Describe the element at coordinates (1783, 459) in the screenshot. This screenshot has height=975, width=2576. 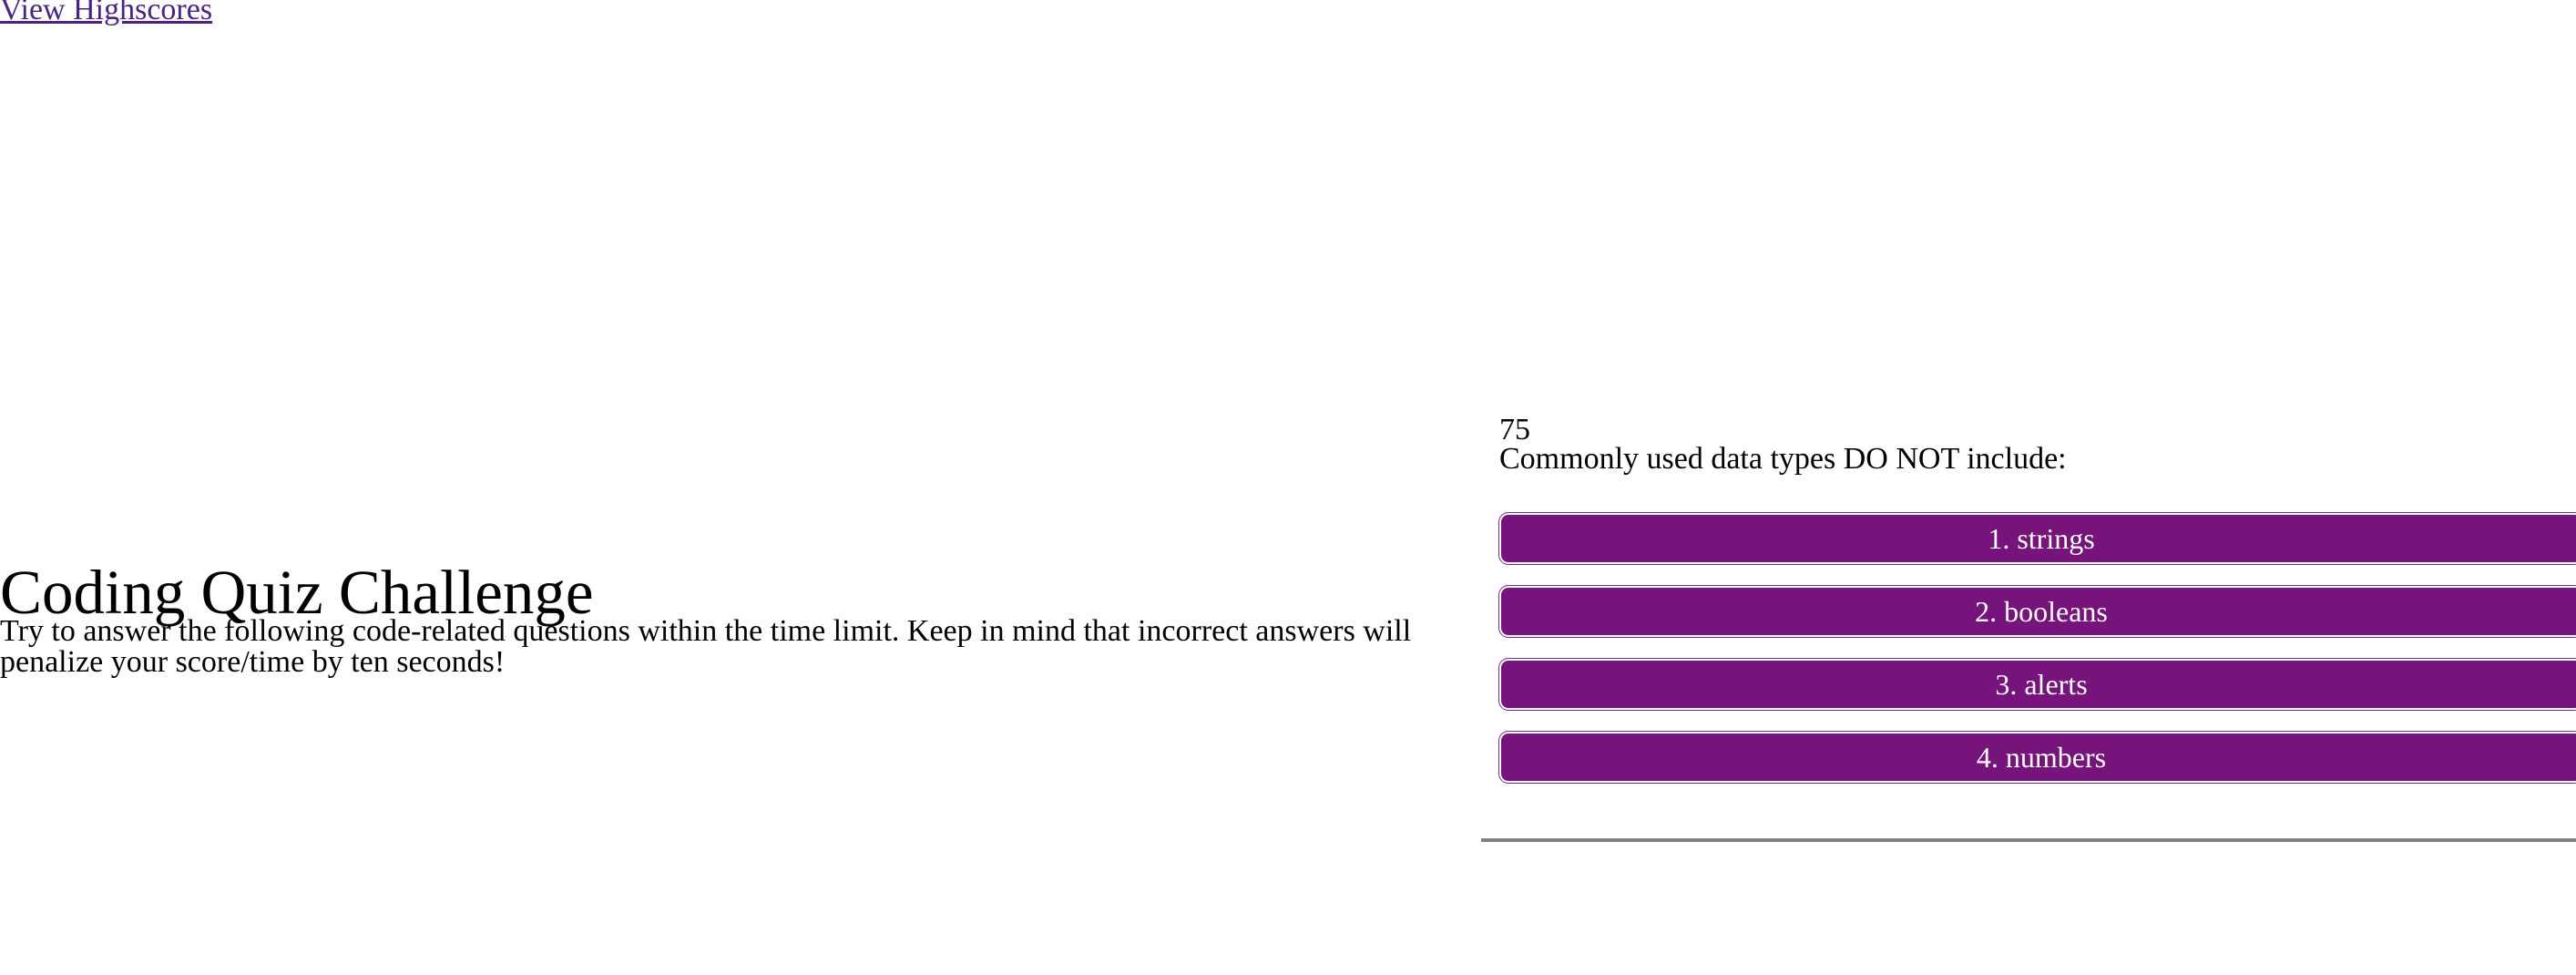
I see `question-text: Commonly used data types DO NOT include:` at that location.